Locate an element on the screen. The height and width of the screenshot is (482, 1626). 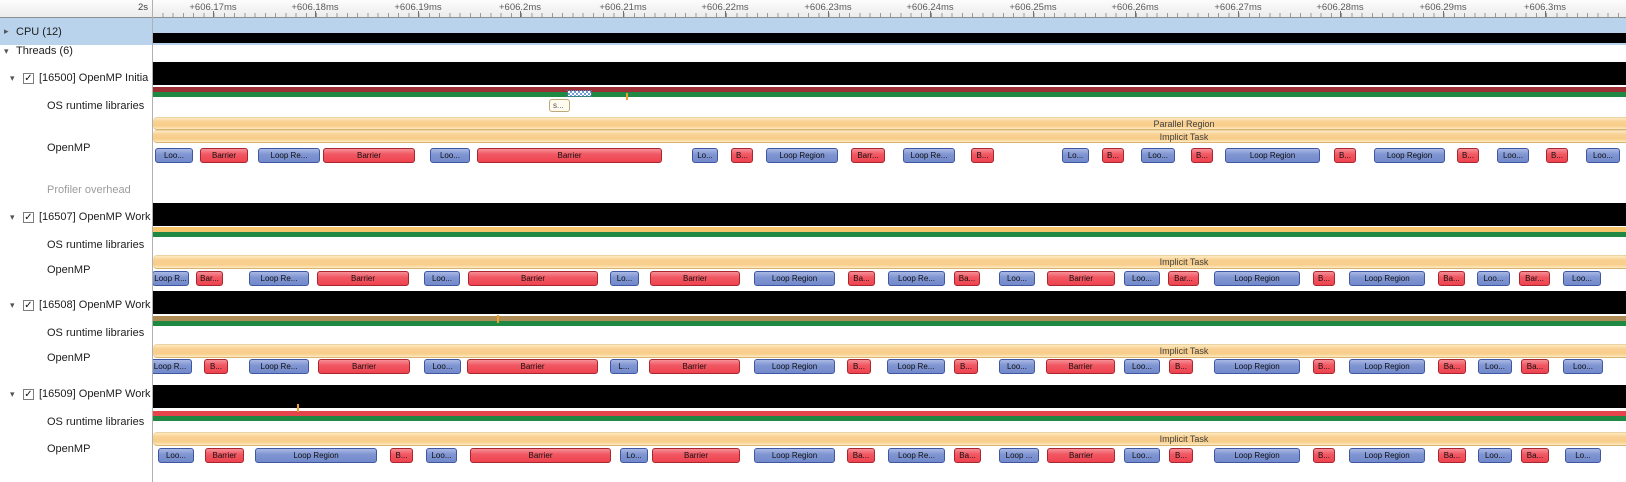
expand-caret-icon: ▸ is located at coordinates (10, 31).